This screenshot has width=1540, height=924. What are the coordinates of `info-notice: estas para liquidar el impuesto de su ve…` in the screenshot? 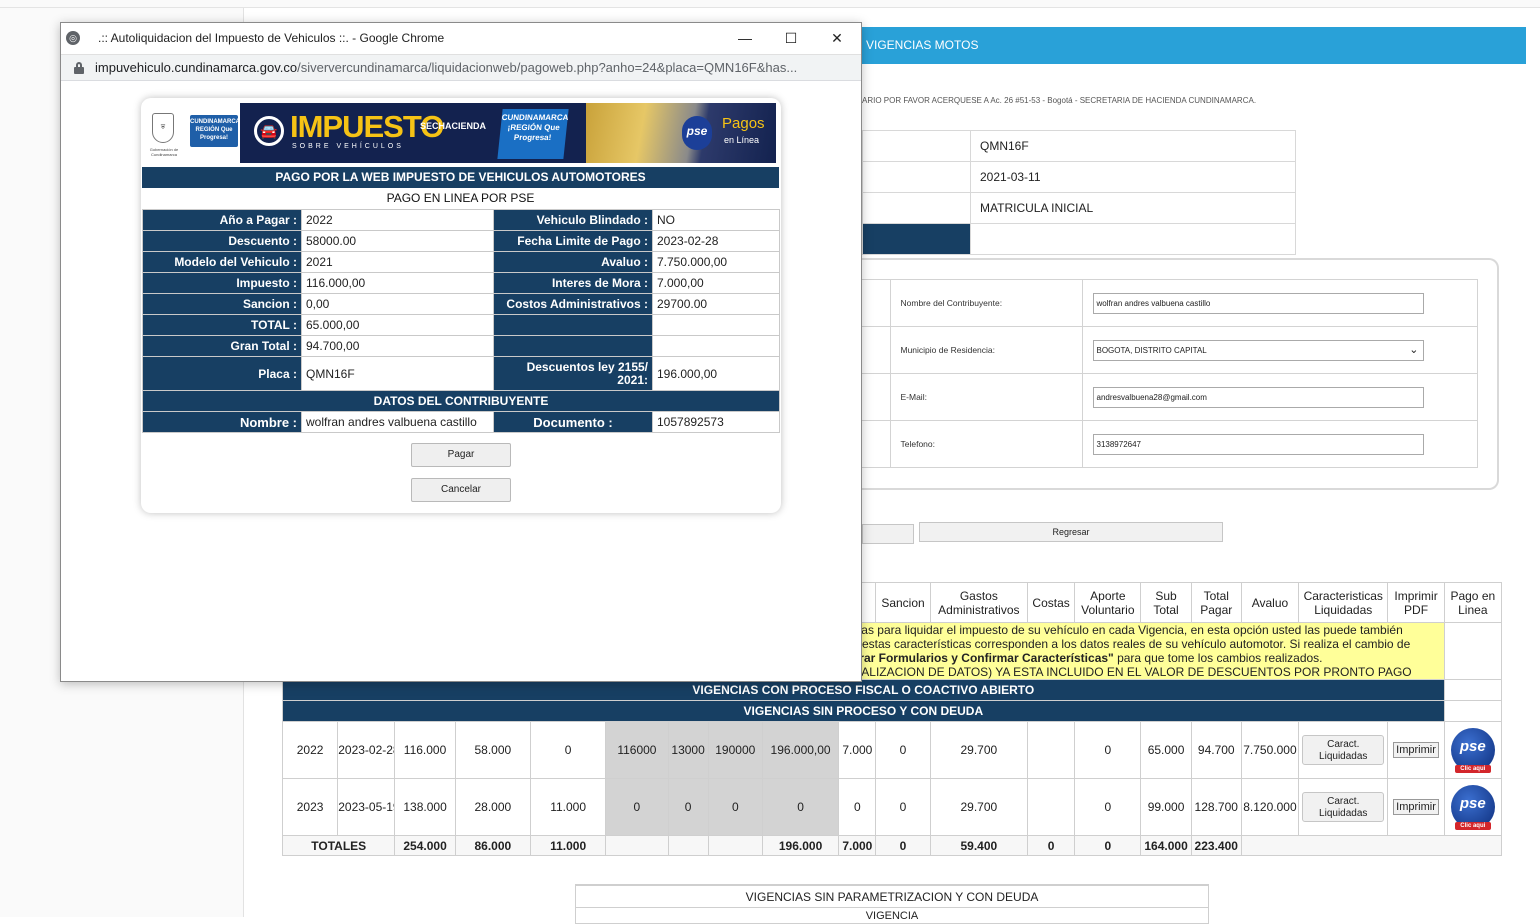 It's located at (1141, 651).